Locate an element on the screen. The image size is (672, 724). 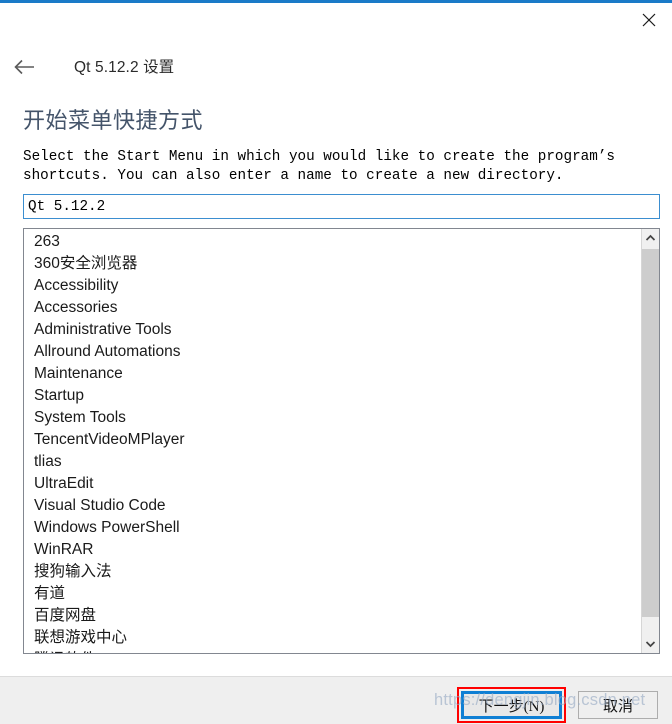
list-item: 搜狗输入法 is located at coordinates (337, 572).